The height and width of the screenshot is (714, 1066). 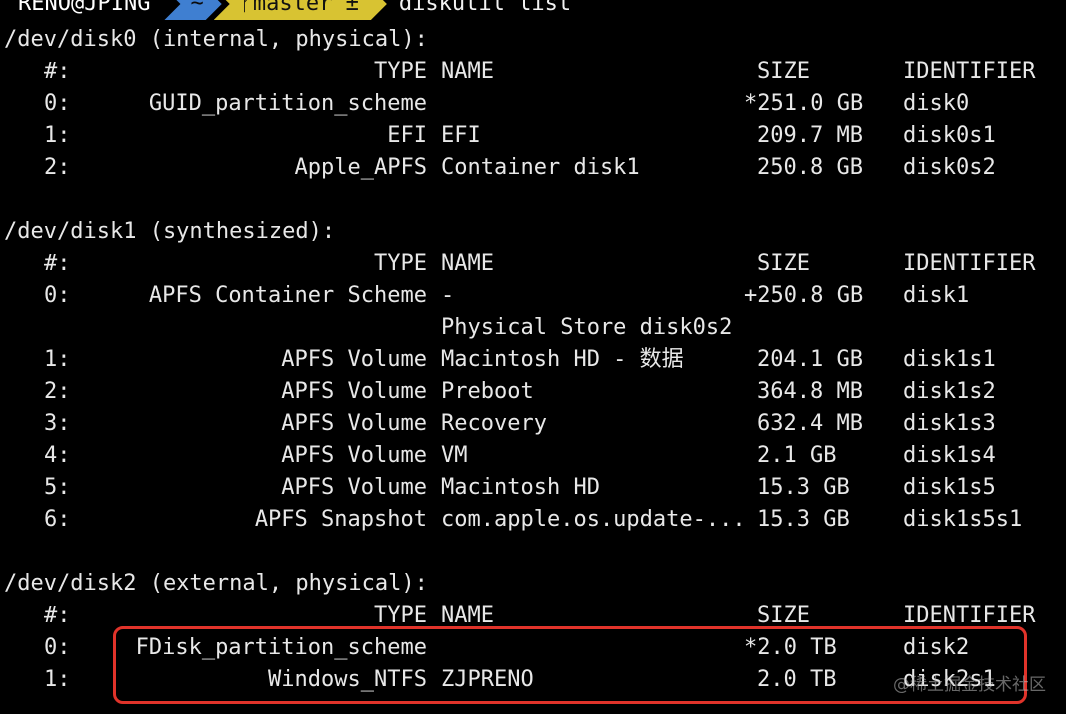 I want to click on col-name: Container disk1, so click(x=540, y=167).